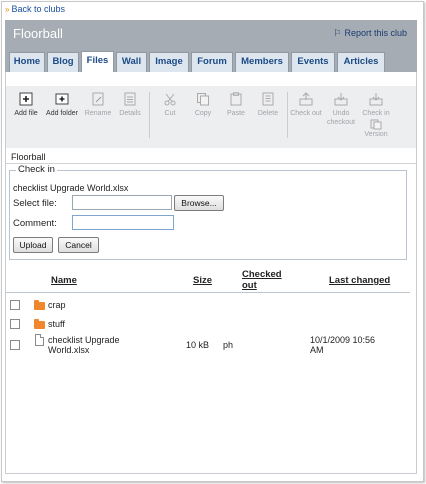 The width and height of the screenshot is (426, 484). Describe the element at coordinates (131, 62) in the screenshot. I see `tab-wall: Wall` at that location.